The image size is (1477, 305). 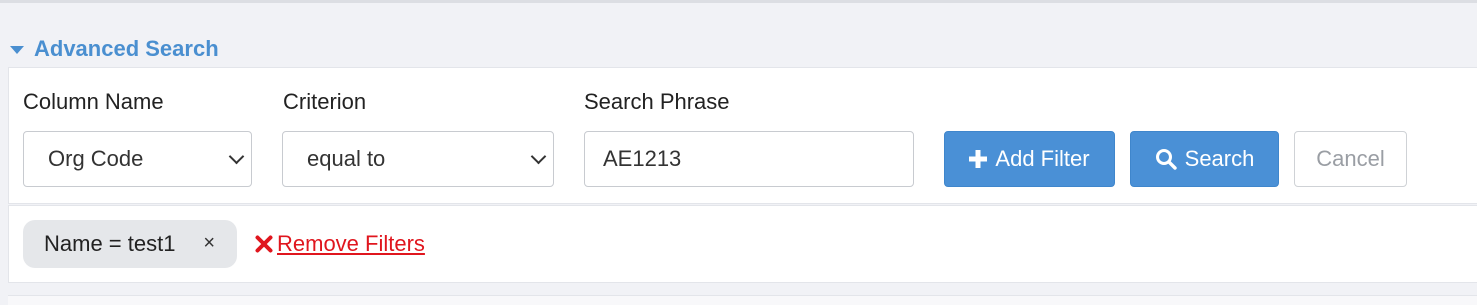 I want to click on column-name-label: Column Name, so click(x=93, y=101).